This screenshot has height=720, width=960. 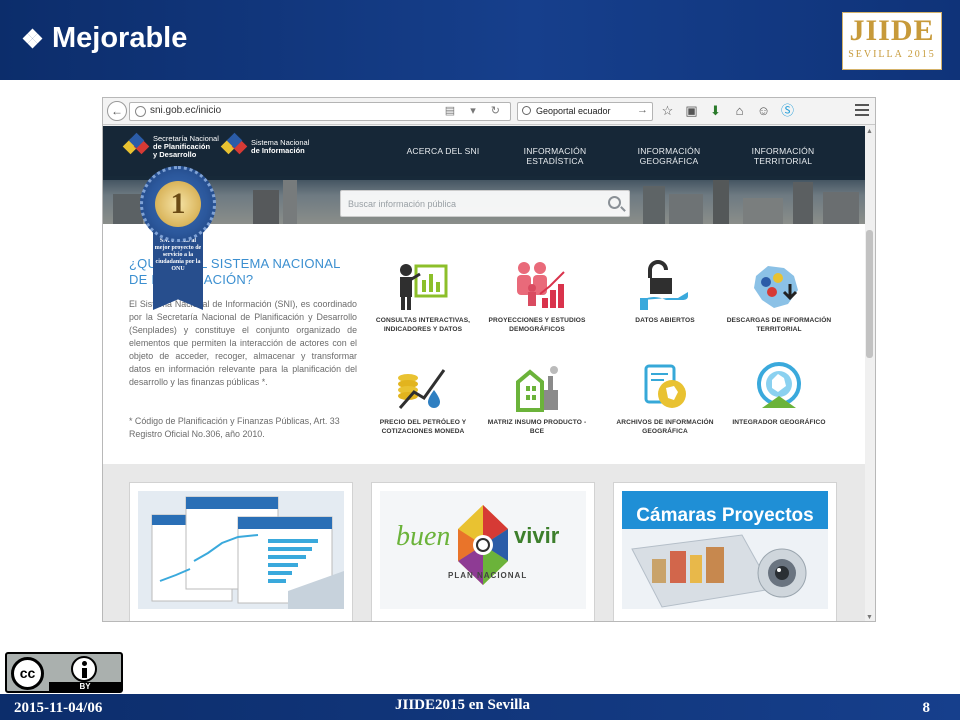 What do you see at coordinates (234, 146) in the screenshot?
I see `sni-logo-icon` at bounding box center [234, 146].